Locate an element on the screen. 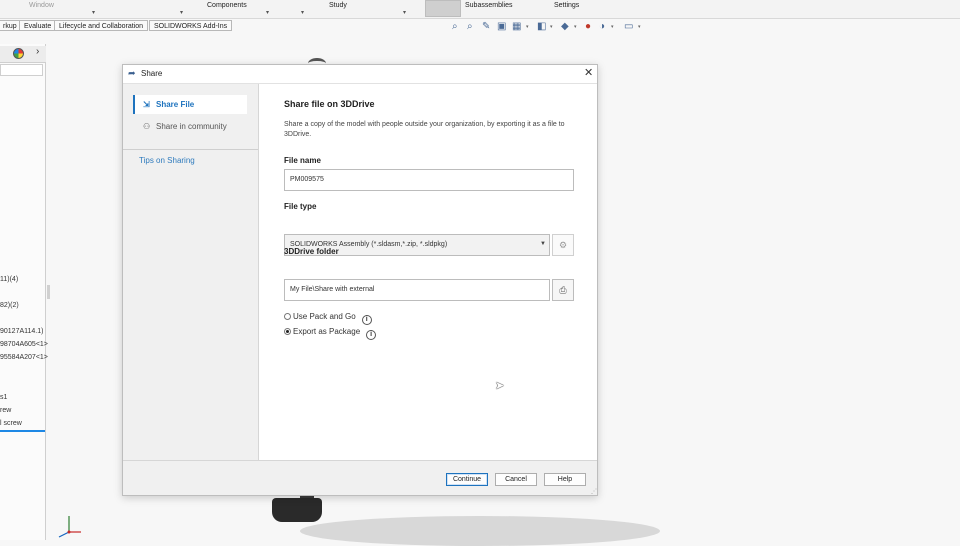 This screenshot has width=960, height=546. export-package-radio: Export as Package i is located at coordinates (330, 333).